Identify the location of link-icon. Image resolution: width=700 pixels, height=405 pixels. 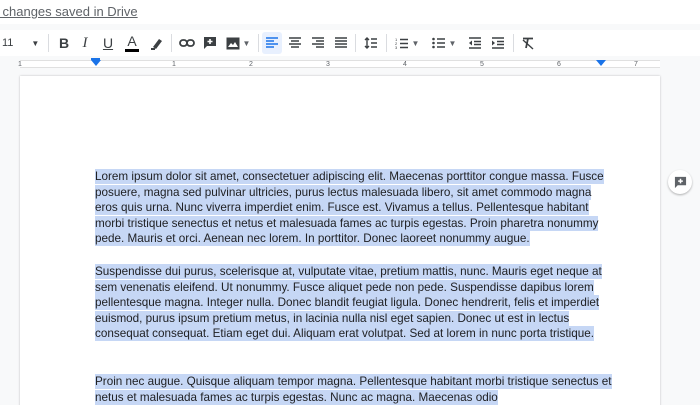
(187, 43).